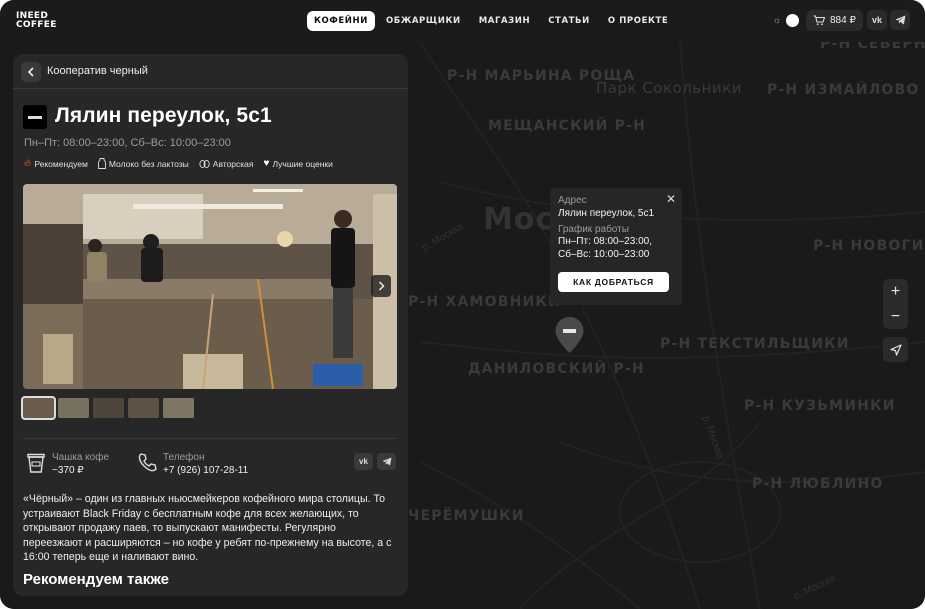  I want to click on logo: INEED COFFEE, so click(36, 21).